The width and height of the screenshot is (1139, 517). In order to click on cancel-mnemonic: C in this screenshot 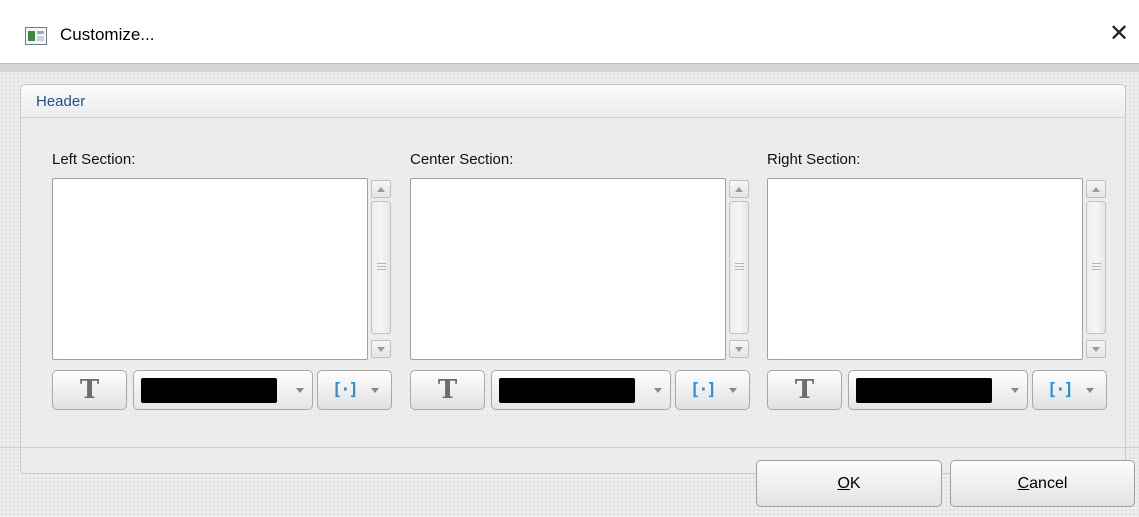, I will do `click(1023, 483)`.